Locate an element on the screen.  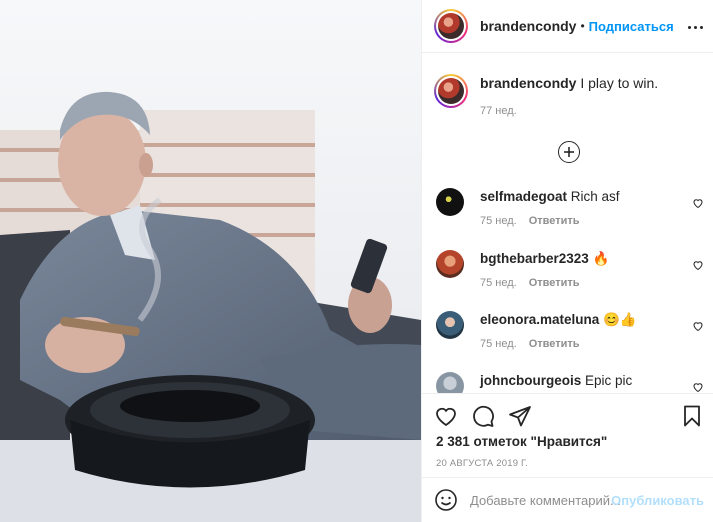
more-options-icon is located at coordinates (695, 27).